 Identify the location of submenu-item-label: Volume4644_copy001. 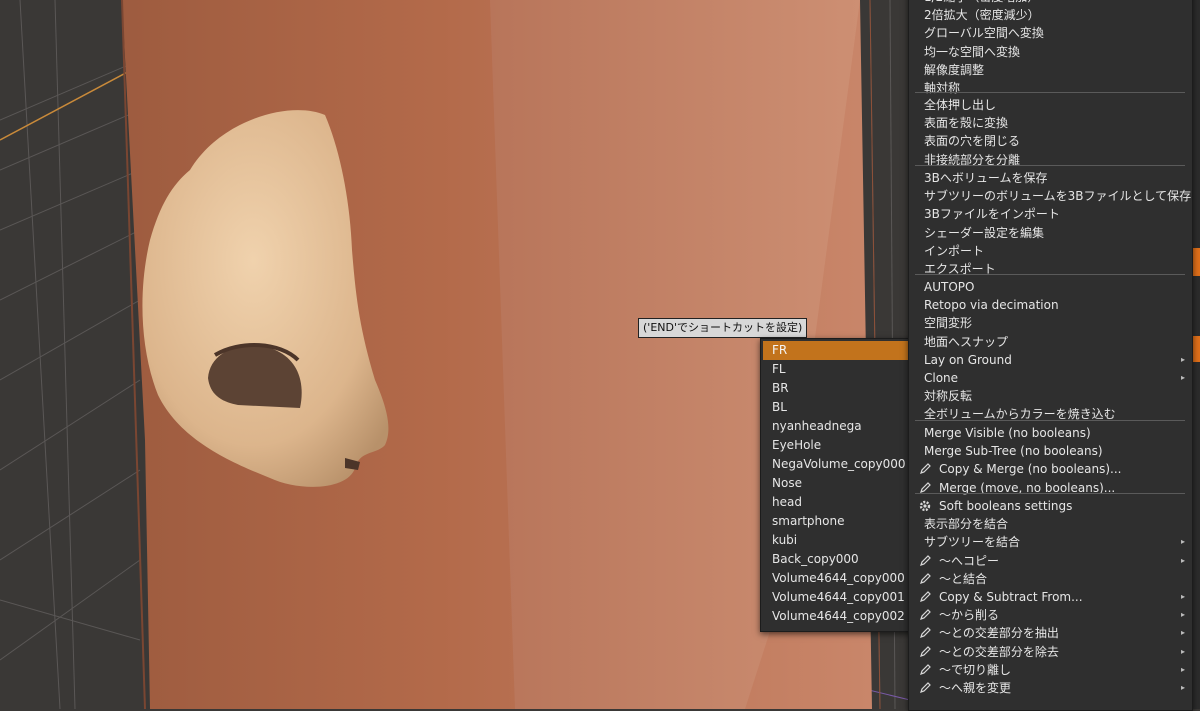
(838, 597).